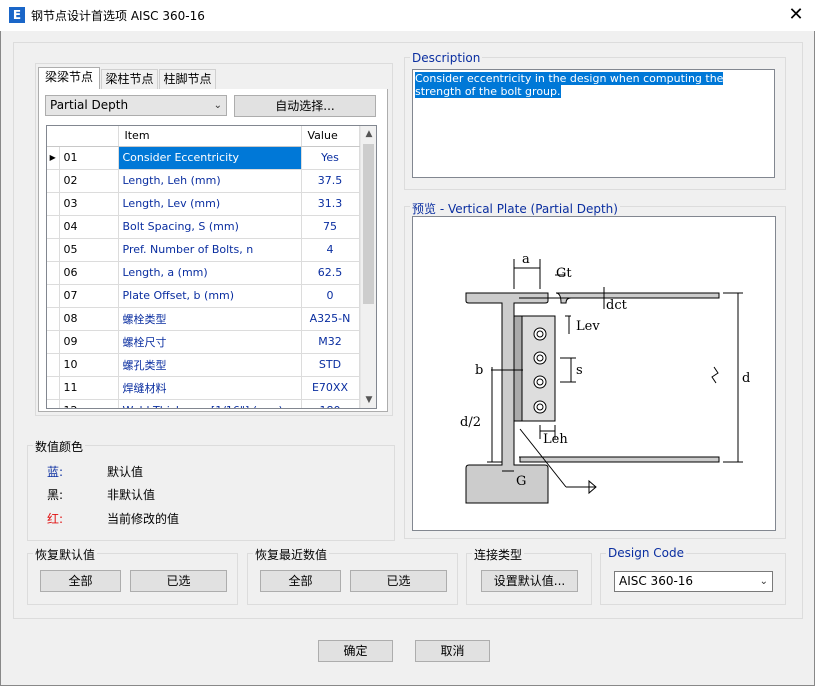  What do you see at coordinates (210, 136) in the screenshot?
I see `grid-header-item: Item` at bounding box center [210, 136].